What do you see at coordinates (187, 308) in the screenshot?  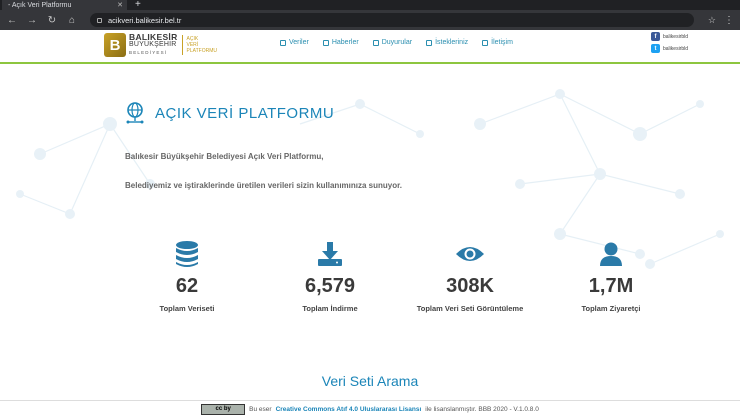 I see `stat-label: Toplam Veriseti` at bounding box center [187, 308].